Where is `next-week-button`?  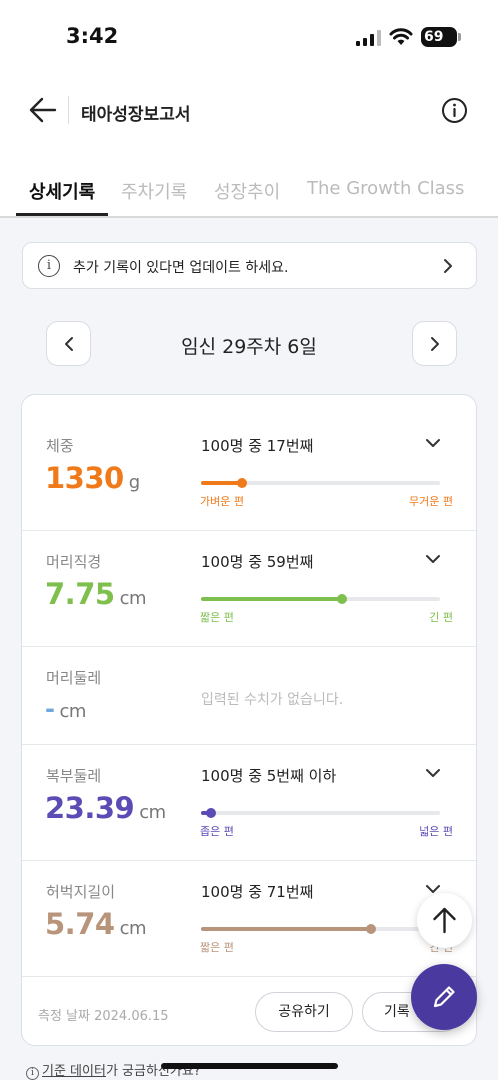 next-week-button is located at coordinates (434, 343).